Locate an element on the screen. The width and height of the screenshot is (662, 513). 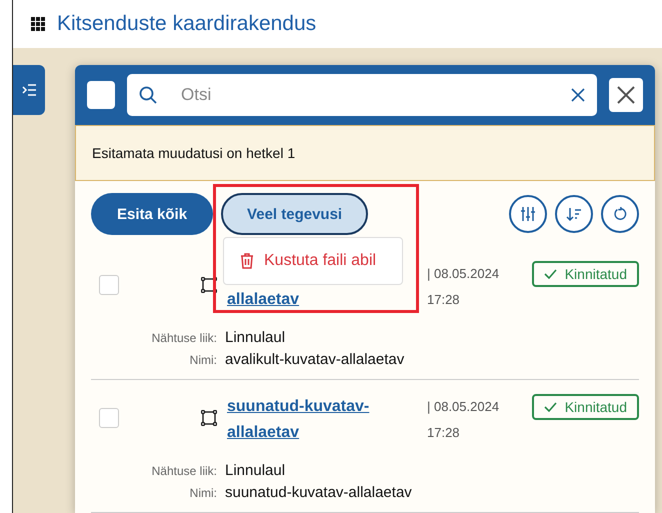
side-panel-toggle is located at coordinates (29, 90).